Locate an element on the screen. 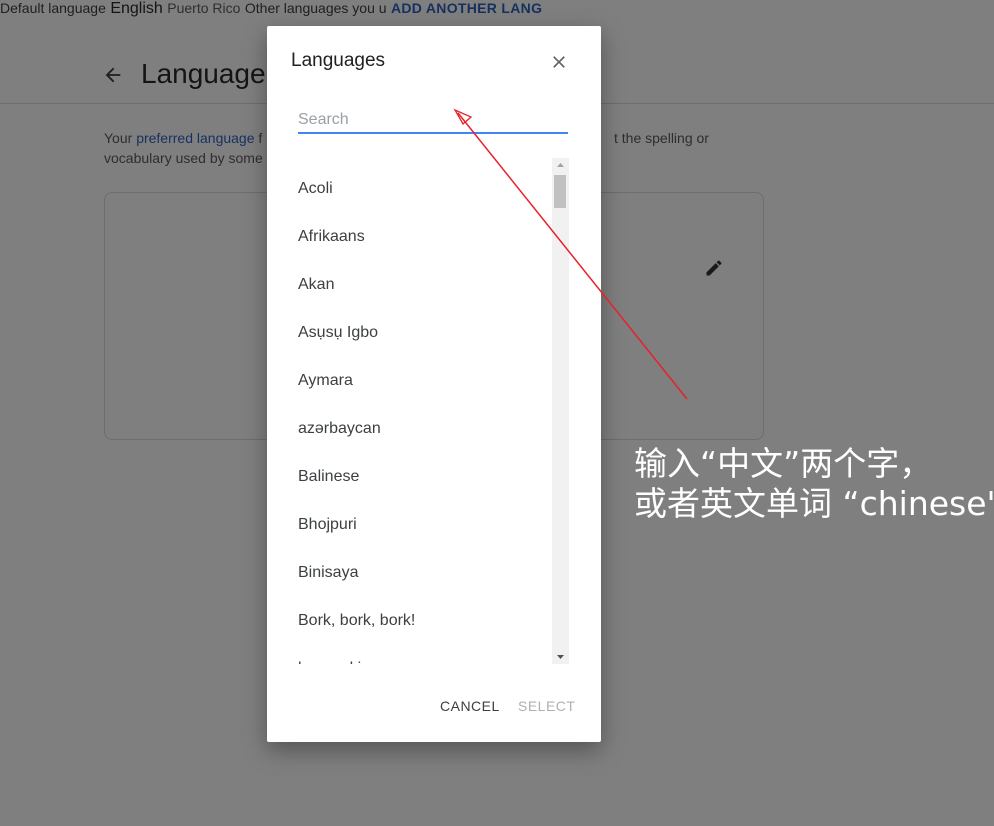 This screenshot has width=994, height=826. language-item: Afrikaans is located at coordinates (424, 237).